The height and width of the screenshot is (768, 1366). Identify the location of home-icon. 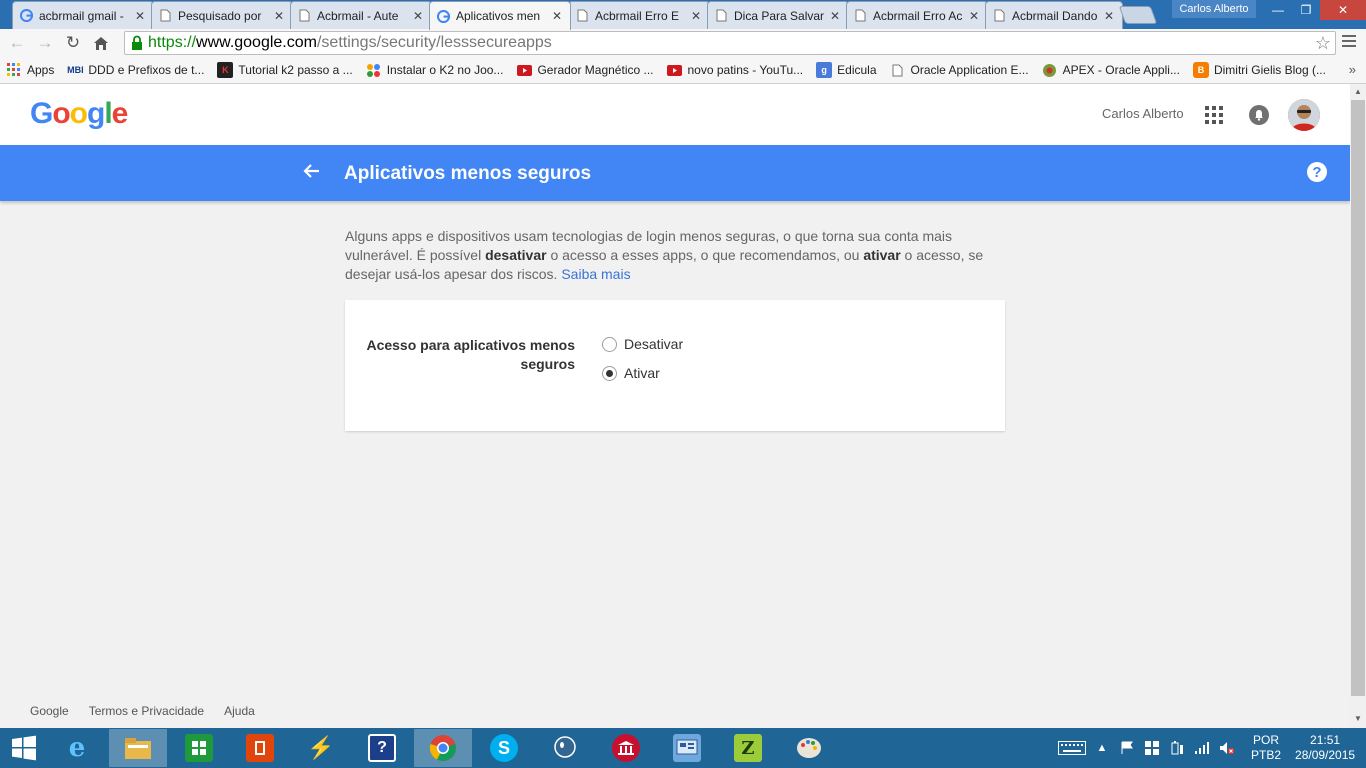
(101, 43).